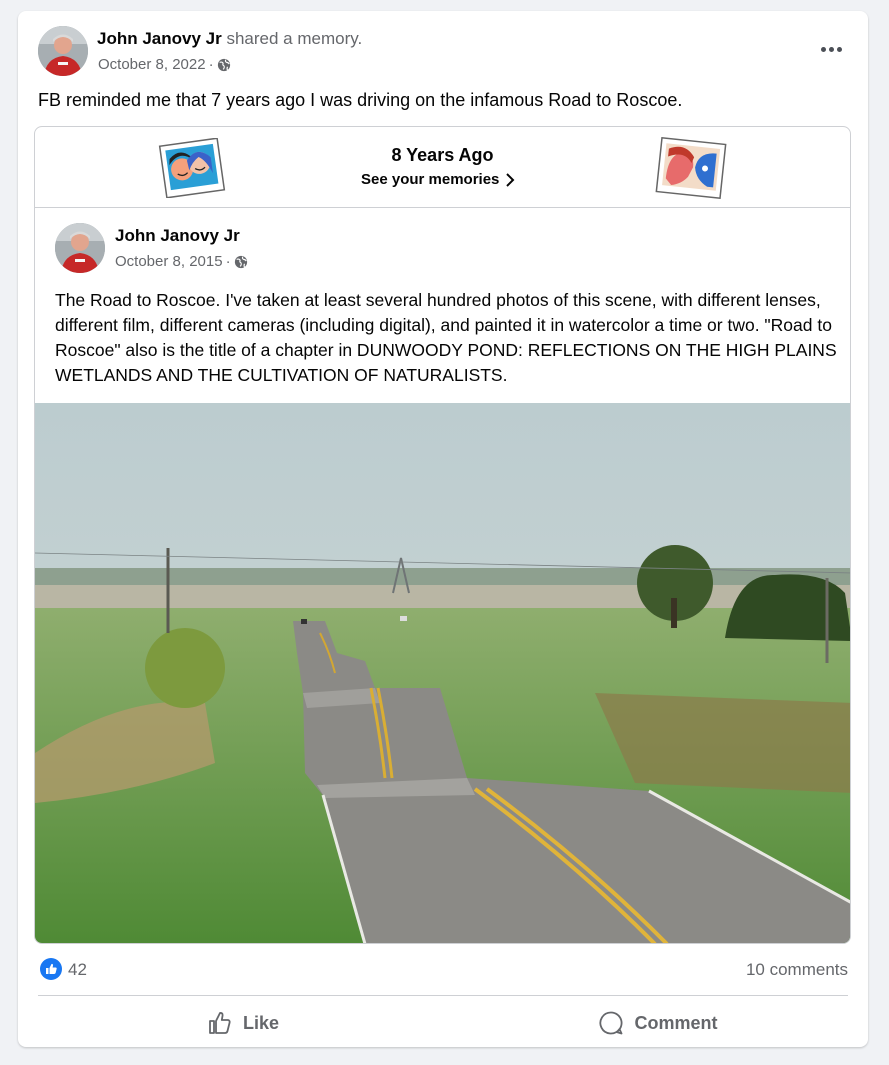  I want to click on original-post-date: October 8, 2015, so click(169, 261).